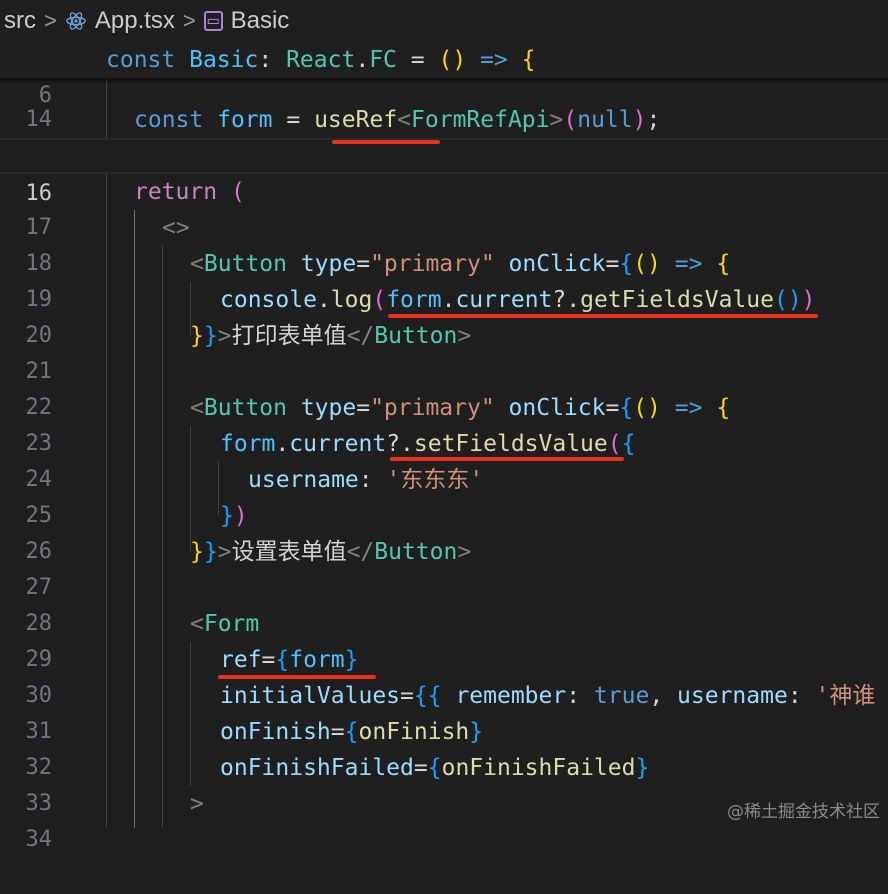  Describe the element at coordinates (386, 142) in the screenshot. I see `annotation-underline-useref` at that location.